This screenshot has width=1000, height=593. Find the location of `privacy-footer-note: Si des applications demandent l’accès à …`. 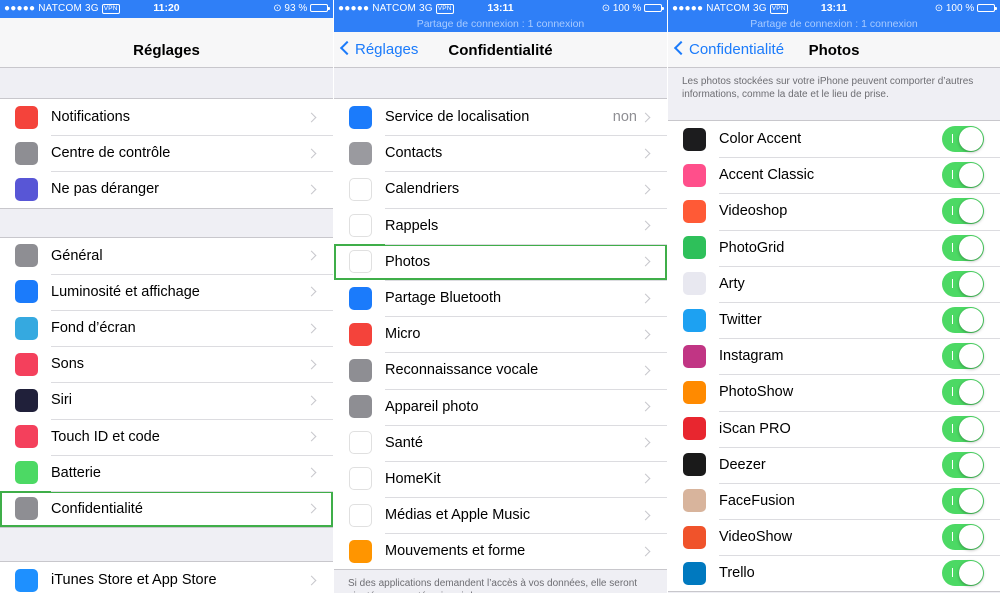

privacy-footer-note: Si des applications demandent l’accès à … is located at coordinates (493, 585).